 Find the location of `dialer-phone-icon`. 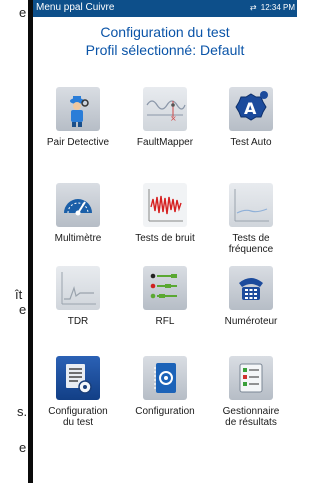

dialer-phone-icon is located at coordinates (251, 288).